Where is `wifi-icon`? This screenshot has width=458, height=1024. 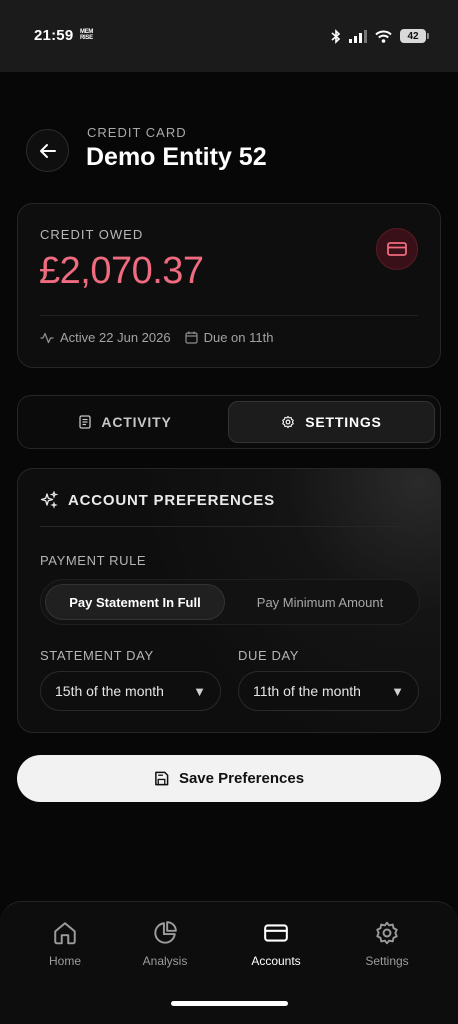
wifi-icon is located at coordinates (383, 36).